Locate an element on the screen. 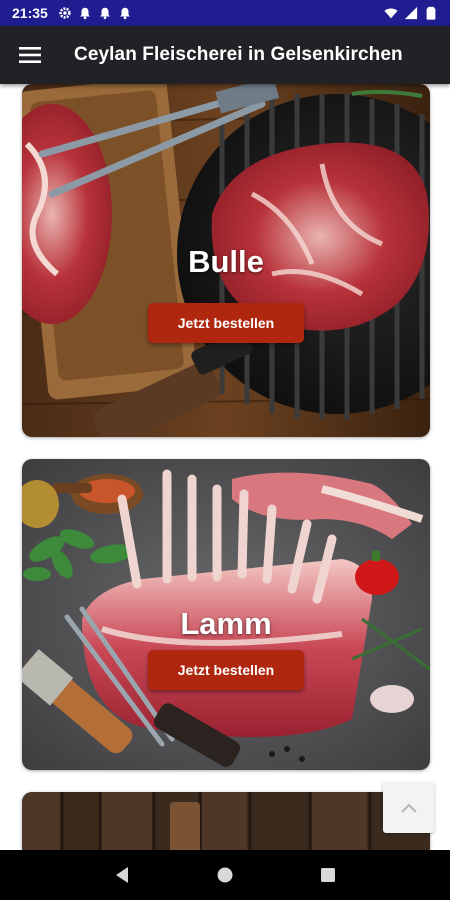  scroll-top-button is located at coordinates (408, 807).